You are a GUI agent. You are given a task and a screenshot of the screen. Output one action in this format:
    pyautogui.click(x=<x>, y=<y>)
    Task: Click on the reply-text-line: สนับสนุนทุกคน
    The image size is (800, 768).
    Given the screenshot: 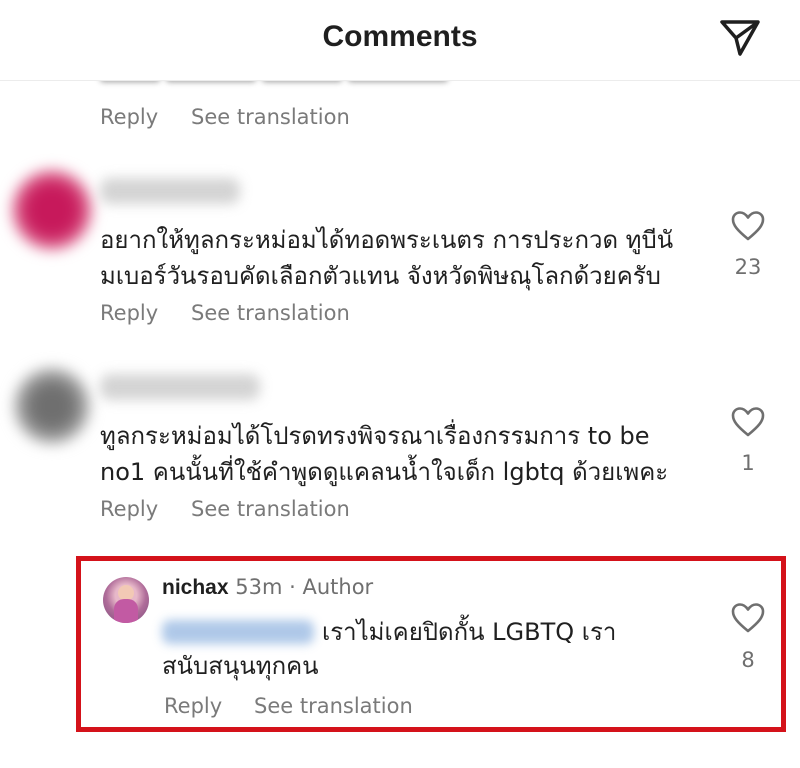 What is the action you would take?
    pyautogui.click(x=240, y=666)
    